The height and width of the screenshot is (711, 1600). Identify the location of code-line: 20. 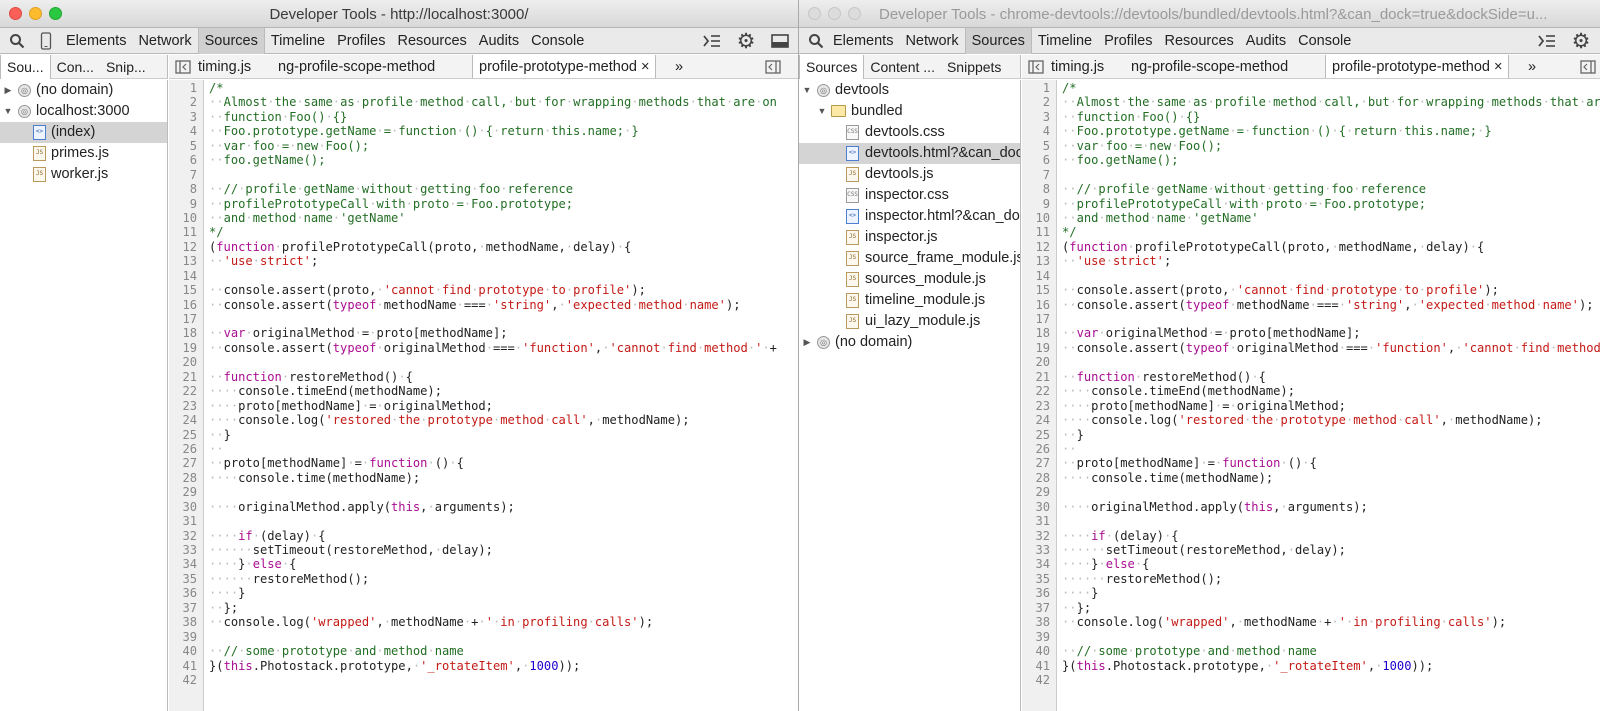
(483, 362).